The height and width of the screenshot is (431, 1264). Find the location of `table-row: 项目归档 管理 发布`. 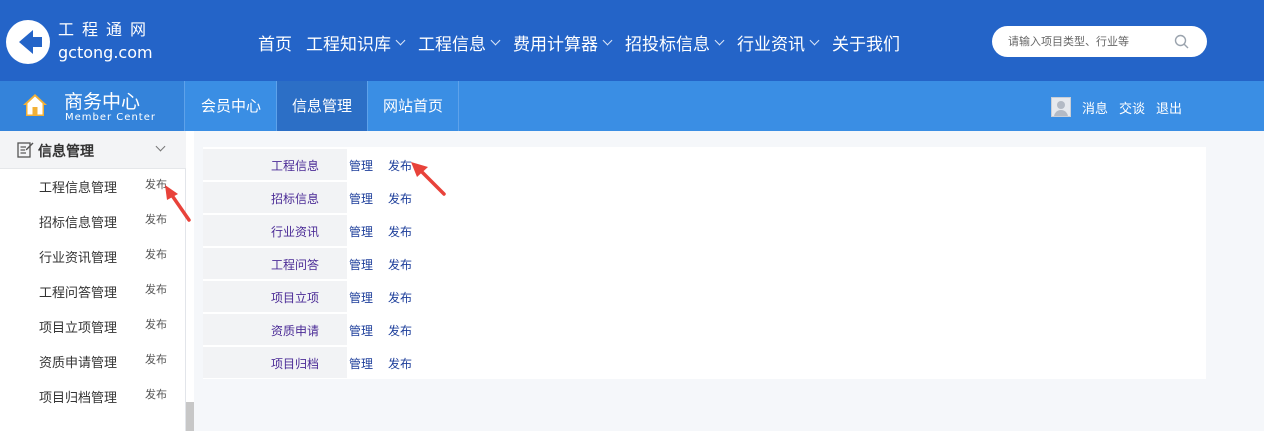

table-row: 项目归档 管理 发布 is located at coordinates (704, 362).